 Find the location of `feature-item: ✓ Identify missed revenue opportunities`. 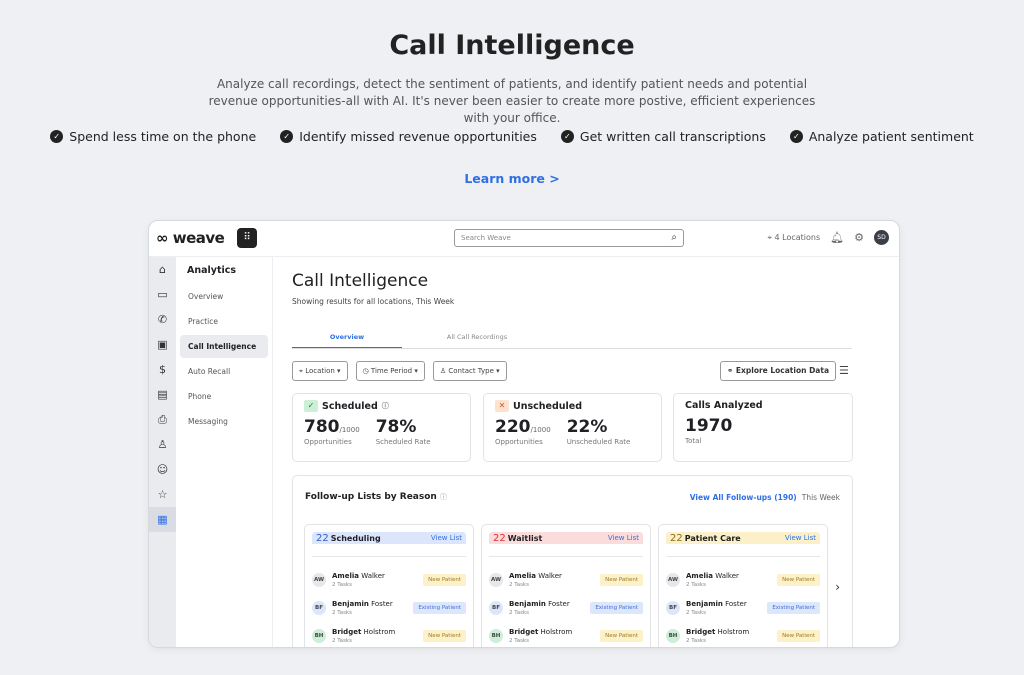

feature-item: ✓ Identify missed revenue opportunities is located at coordinates (408, 136).